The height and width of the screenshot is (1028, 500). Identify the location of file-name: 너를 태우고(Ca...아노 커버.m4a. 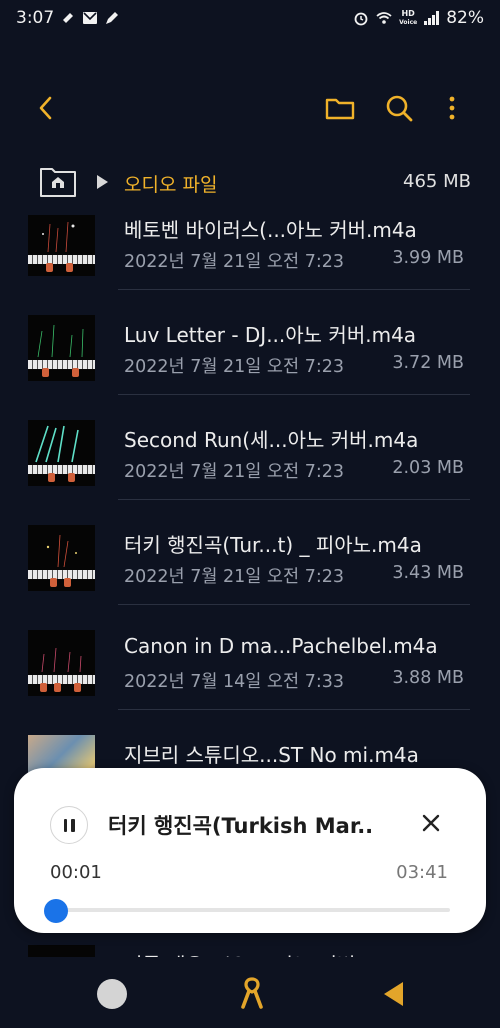
(265, 953).